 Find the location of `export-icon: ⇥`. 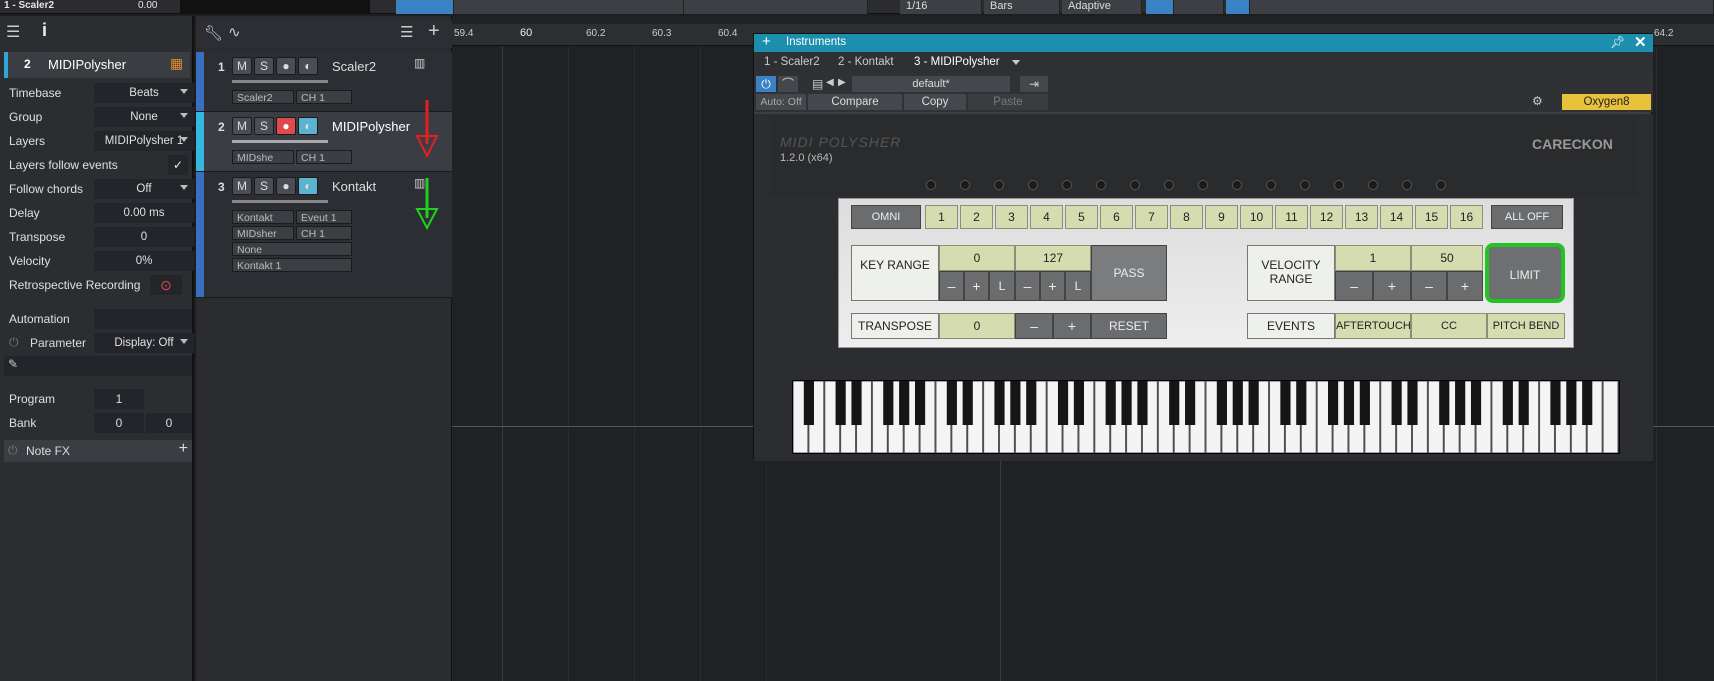

export-icon: ⇥ is located at coordinates (1034, 84).